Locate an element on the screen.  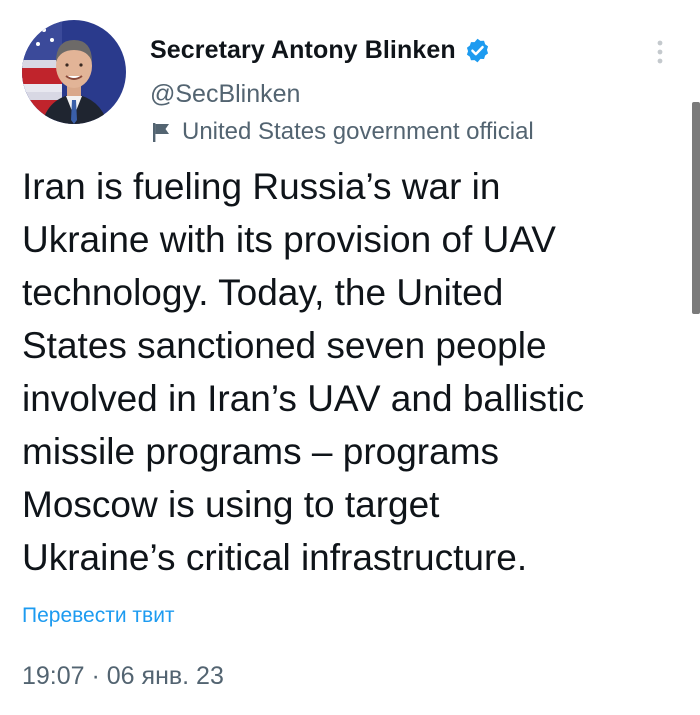
flag-icon is located at coordinates (161, 132).